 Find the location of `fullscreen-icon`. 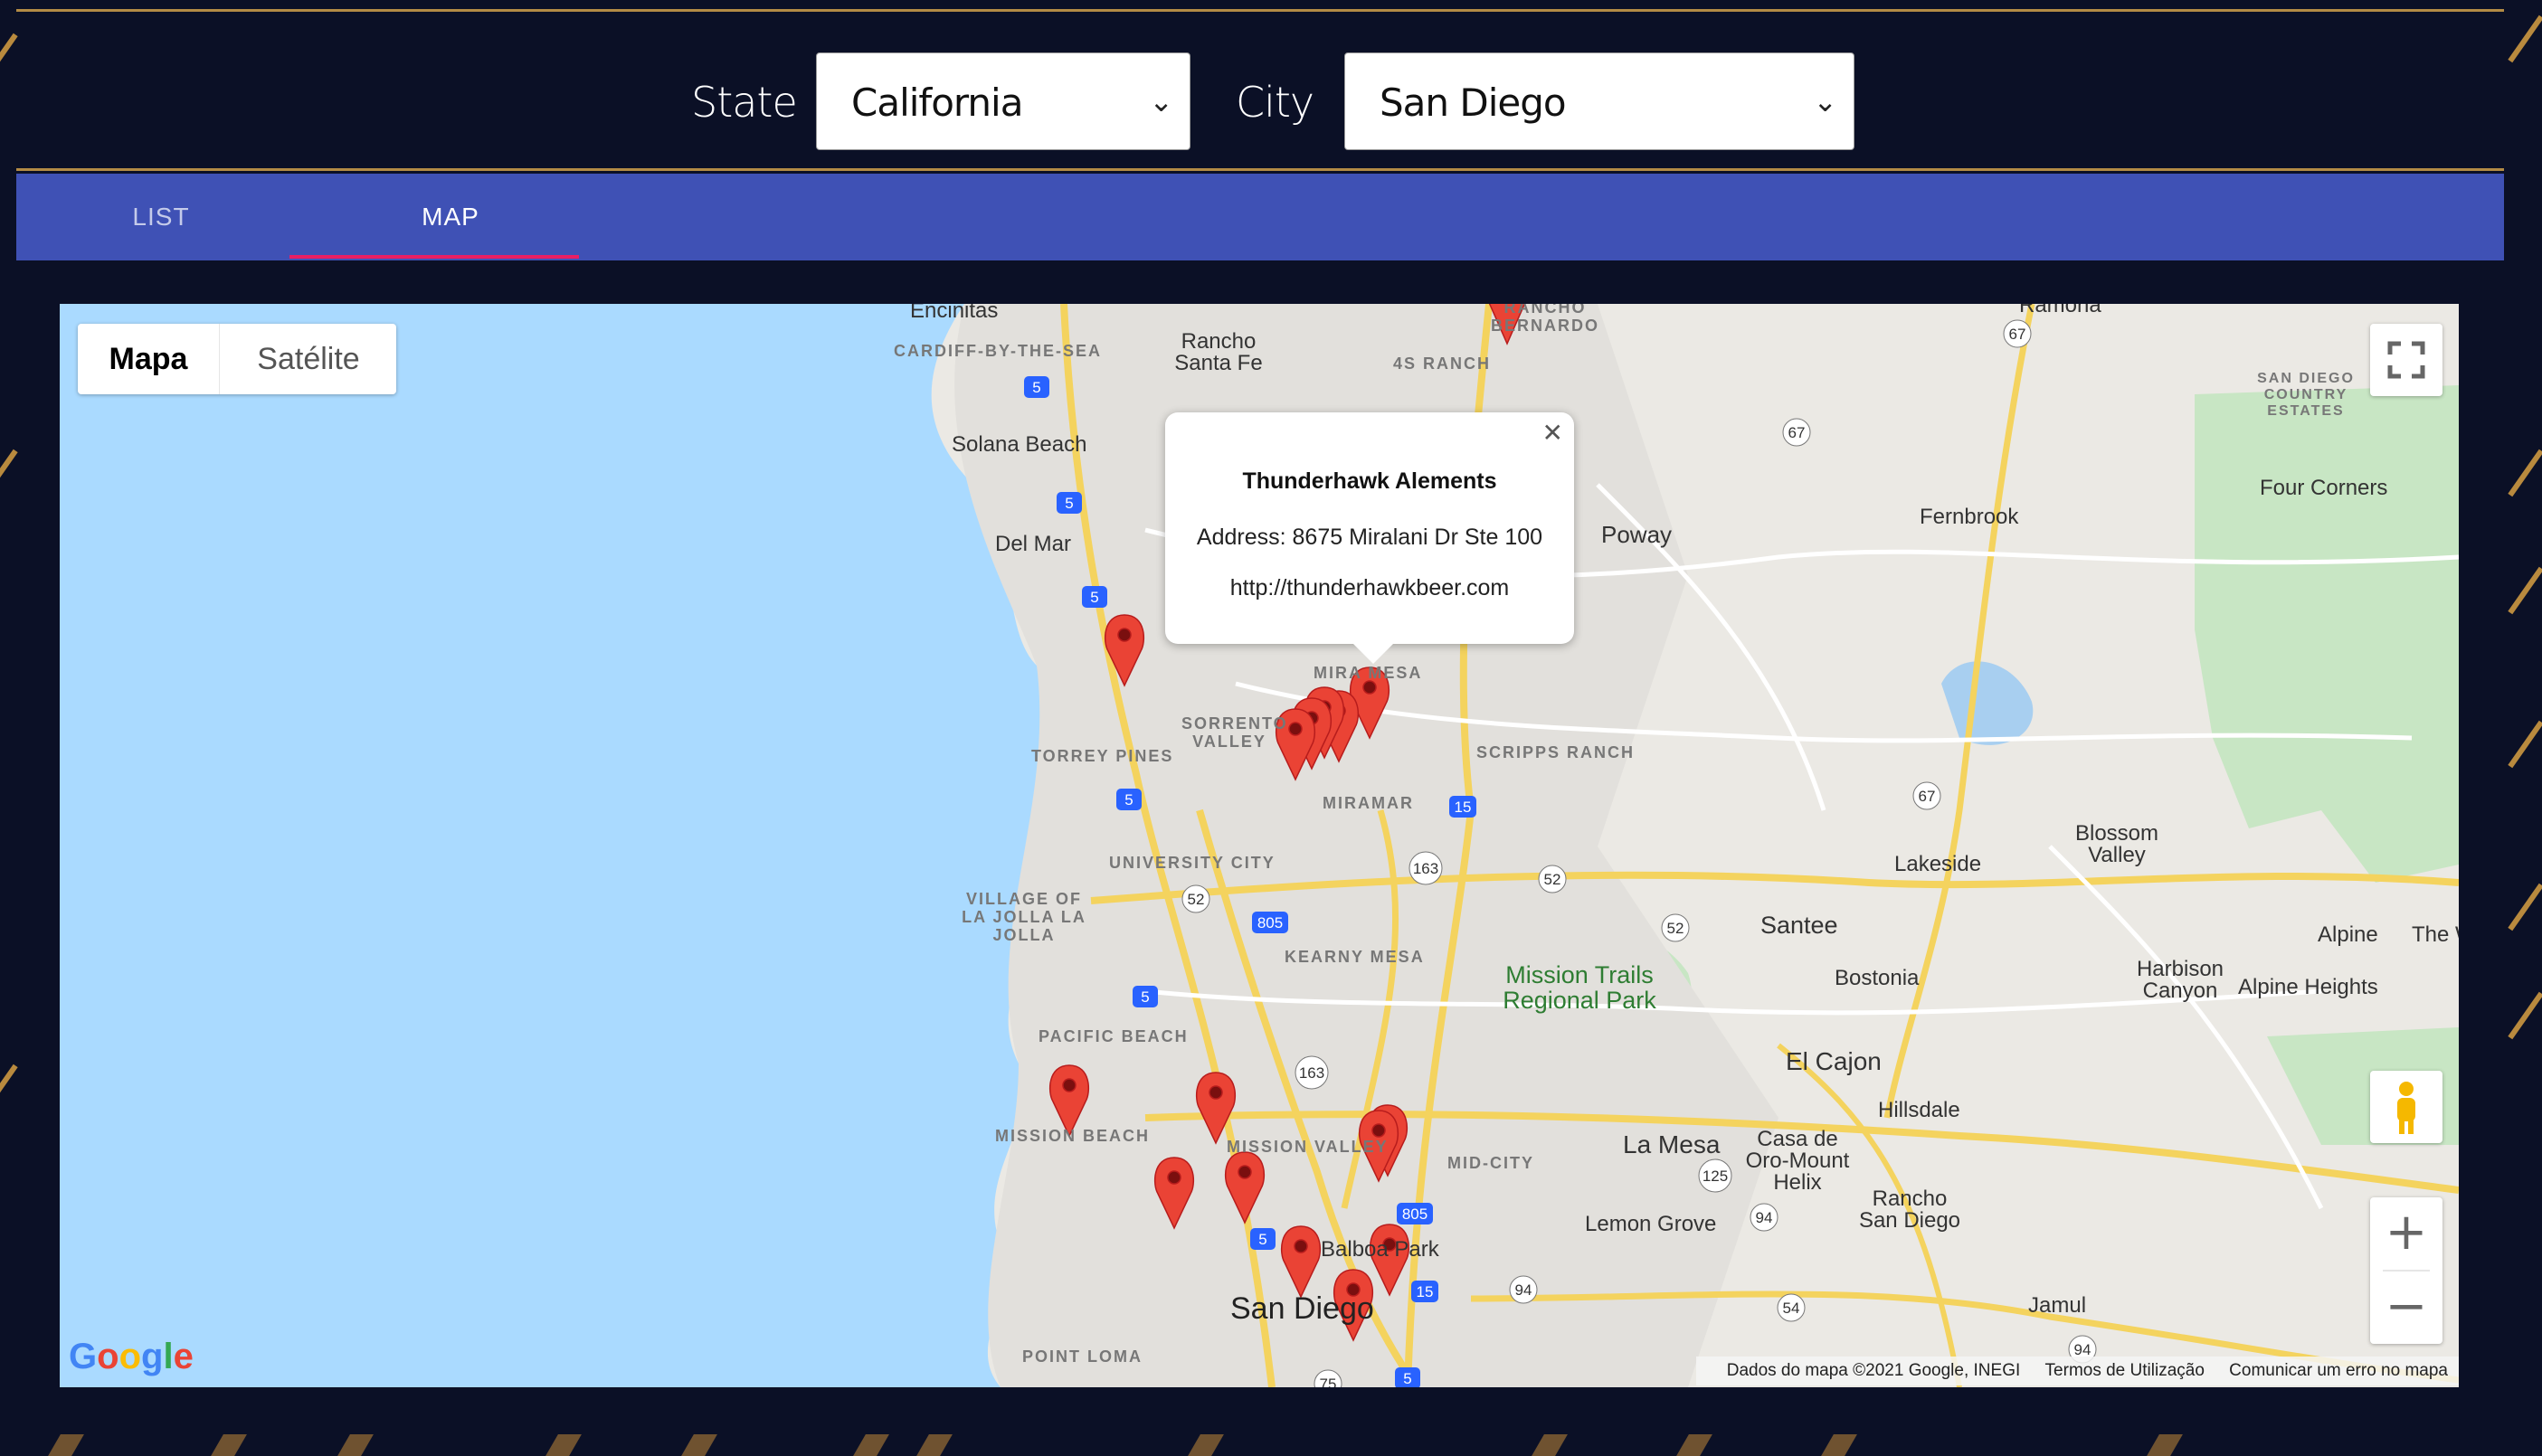

fullscreen-icon is located at coordinates (2406, 360).